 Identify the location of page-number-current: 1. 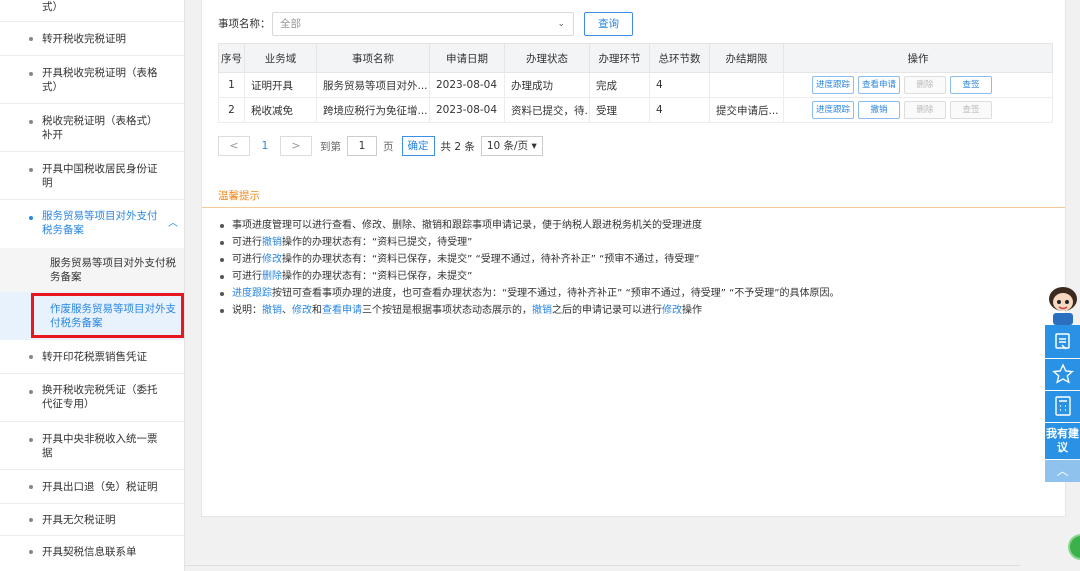
(265, 146).